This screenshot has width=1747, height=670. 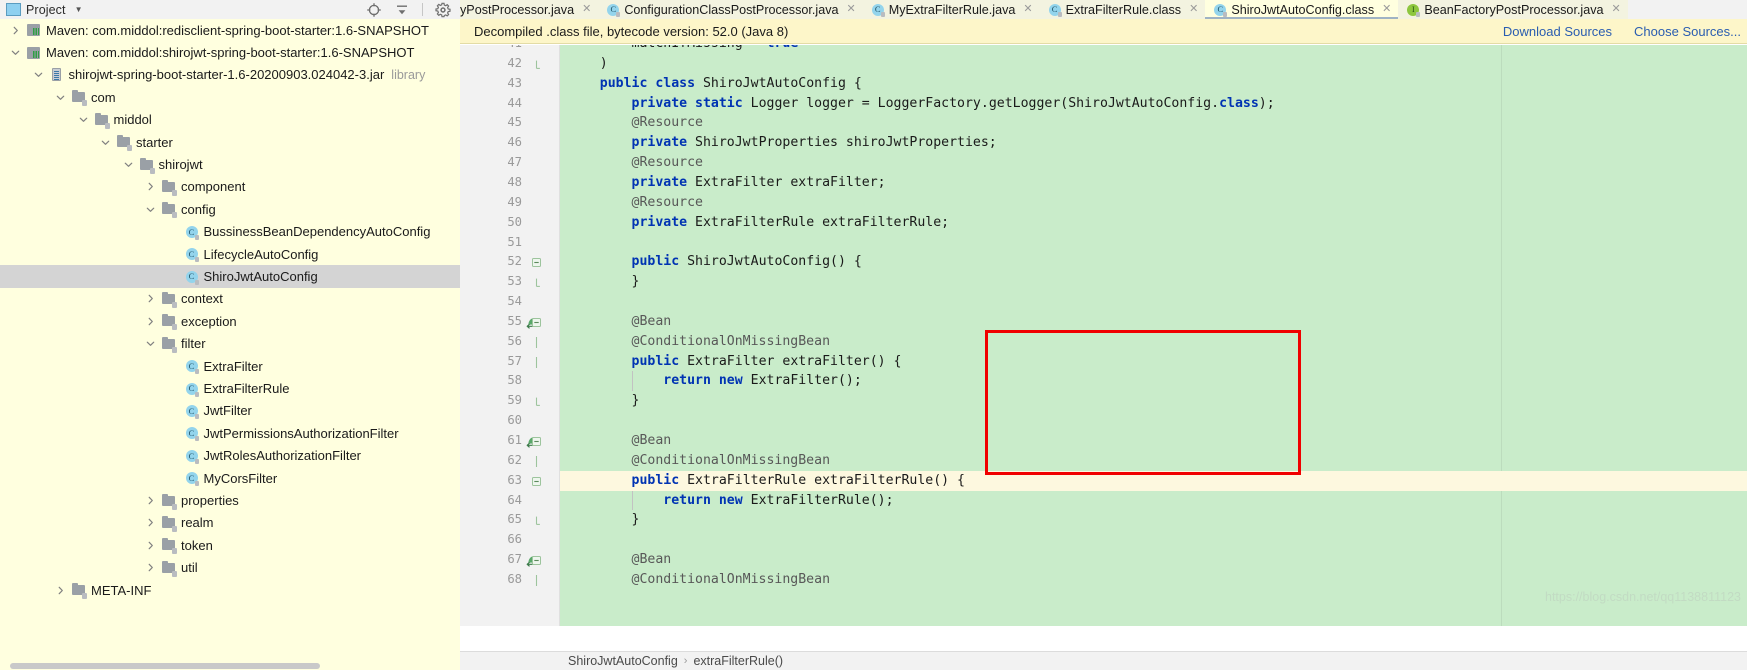 I want to click on code-token: ShiroJwtAutoConfig() {, so click(x=770, y=262).